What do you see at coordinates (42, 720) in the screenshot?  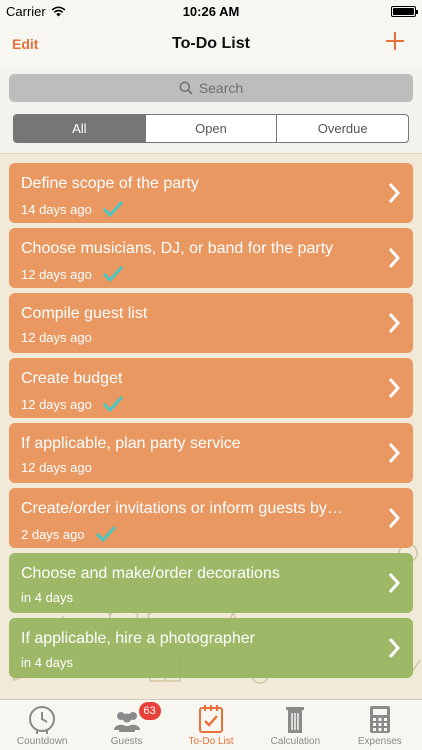 I see `clock-icon` at bounding box center [42, 720].